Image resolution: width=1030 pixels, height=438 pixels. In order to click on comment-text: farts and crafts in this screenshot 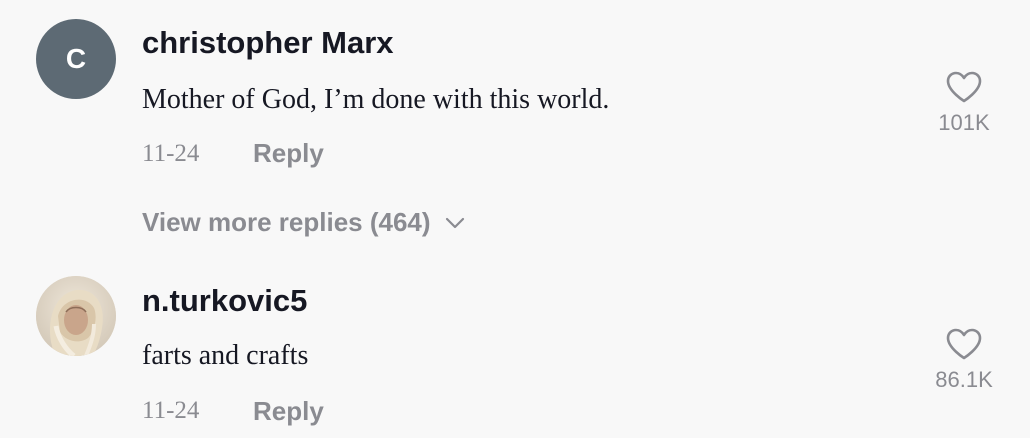, I will do `click(225, 355)`.